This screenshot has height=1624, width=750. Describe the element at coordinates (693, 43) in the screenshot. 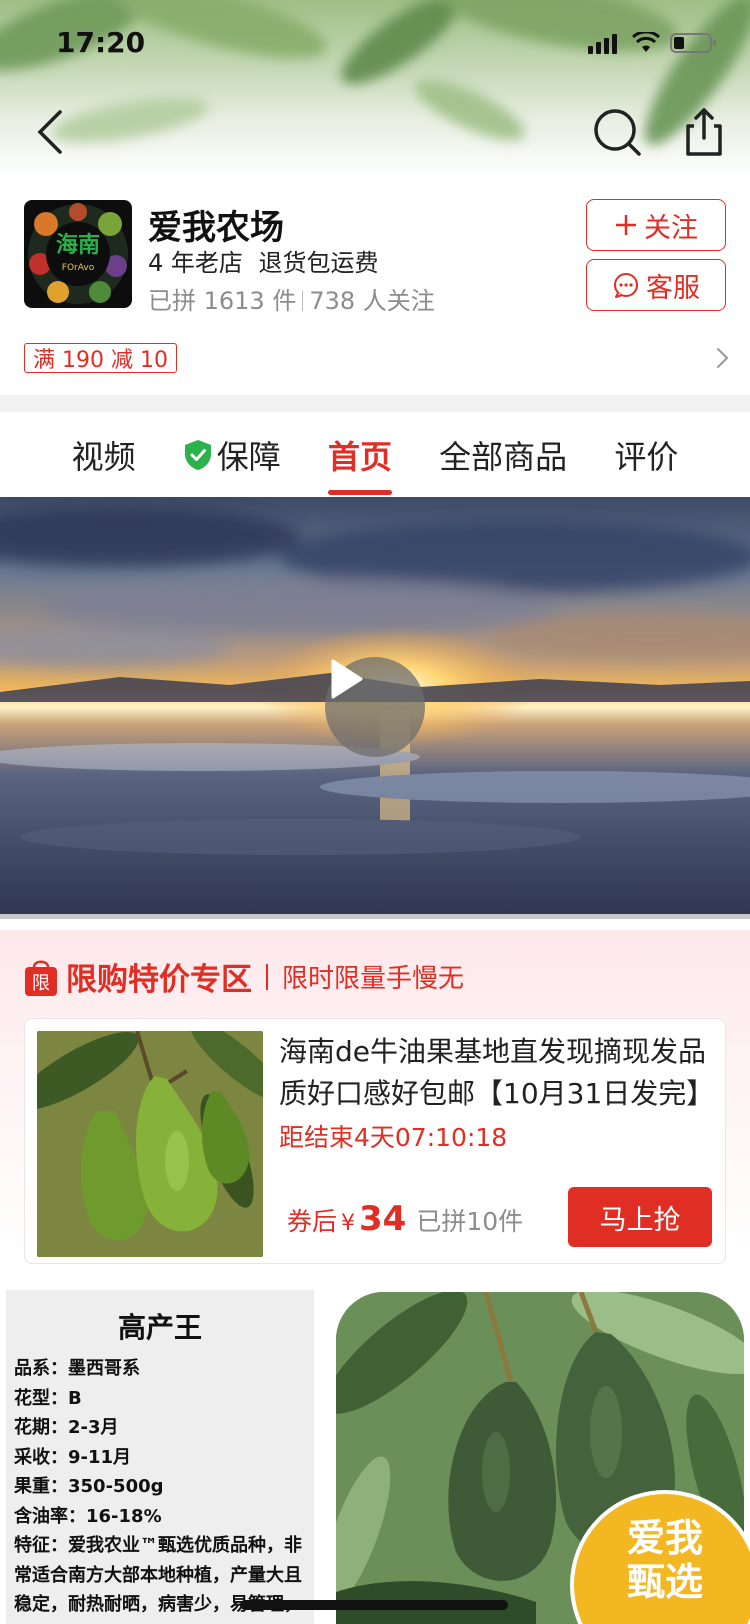

I see `battery-icon` at that location.